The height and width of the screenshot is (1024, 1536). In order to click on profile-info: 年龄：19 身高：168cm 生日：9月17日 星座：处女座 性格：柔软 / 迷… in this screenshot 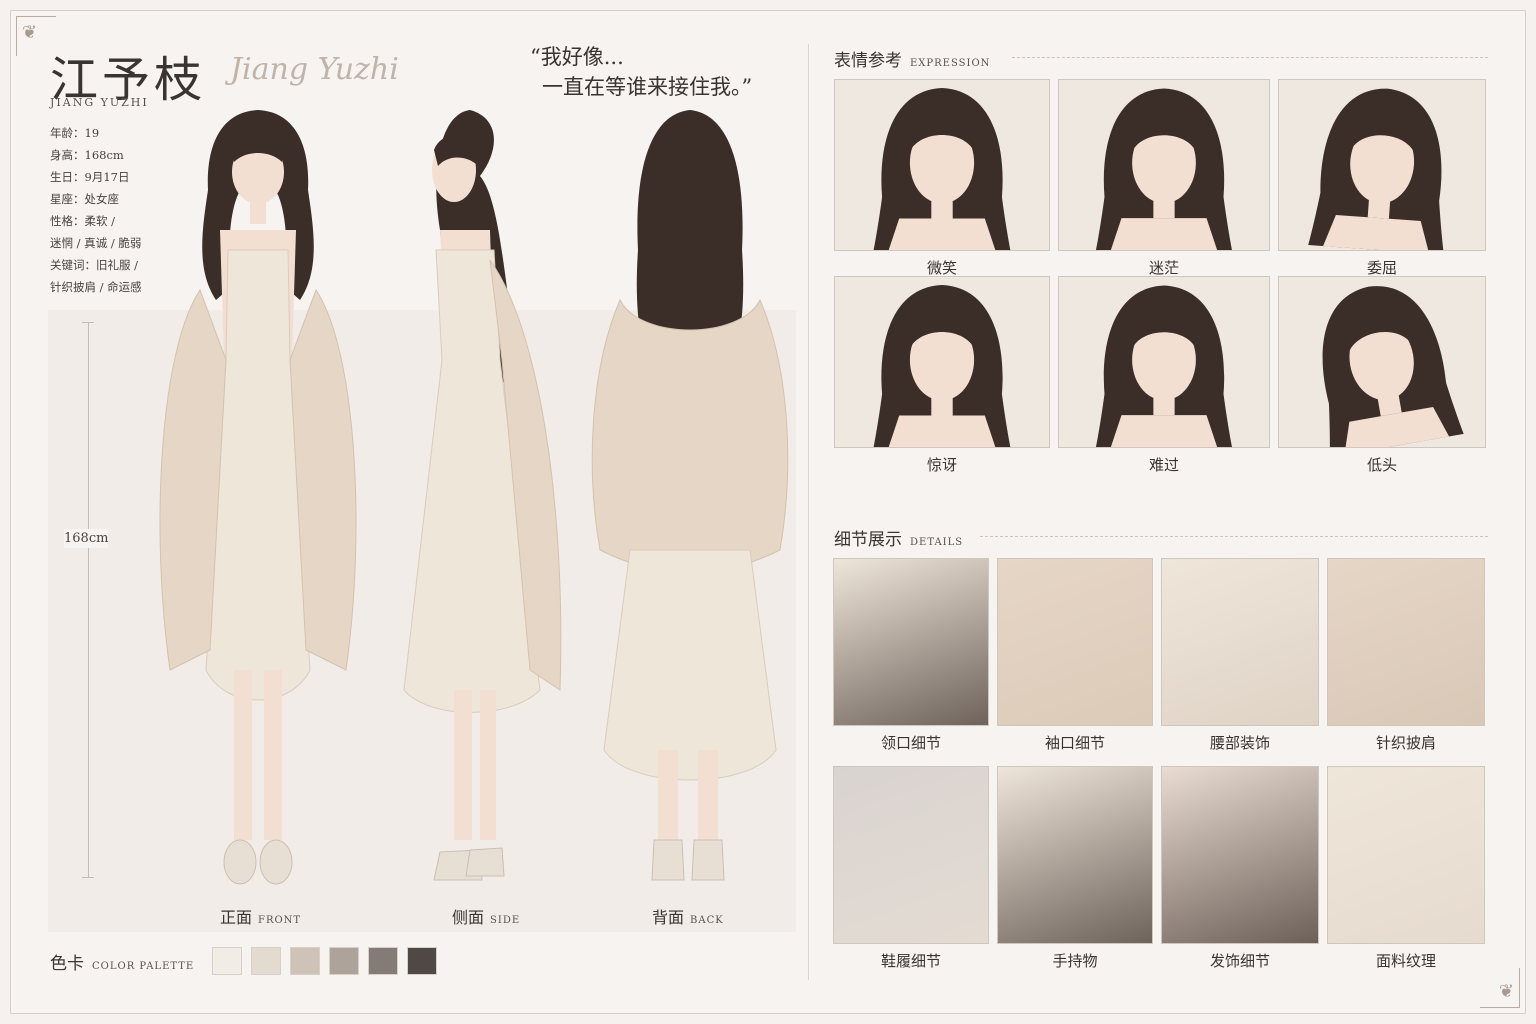, I will do `click(96, 210)`.